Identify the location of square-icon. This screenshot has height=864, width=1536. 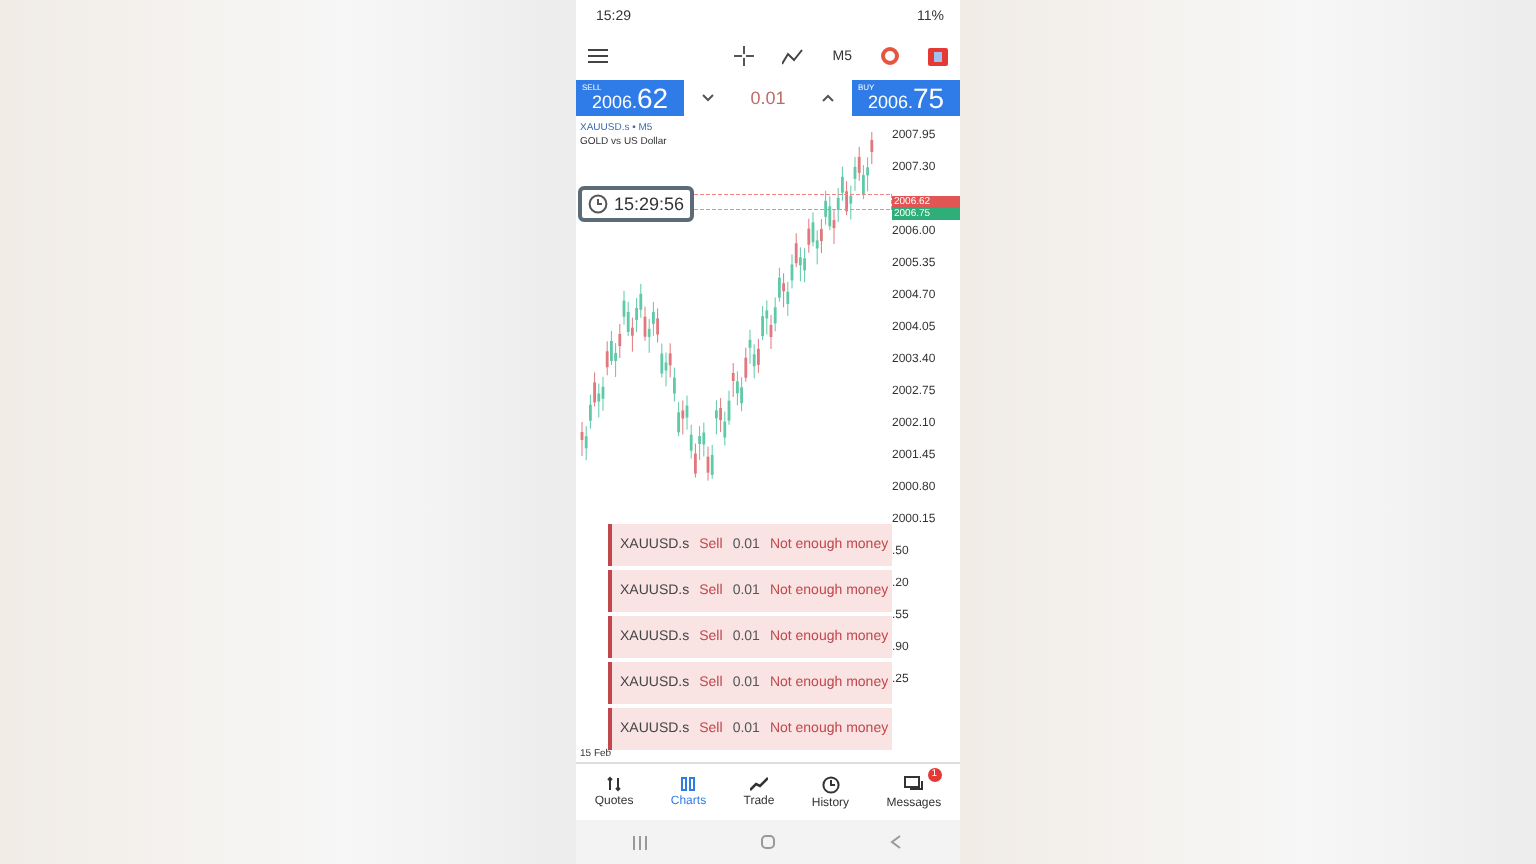
(938, 56).